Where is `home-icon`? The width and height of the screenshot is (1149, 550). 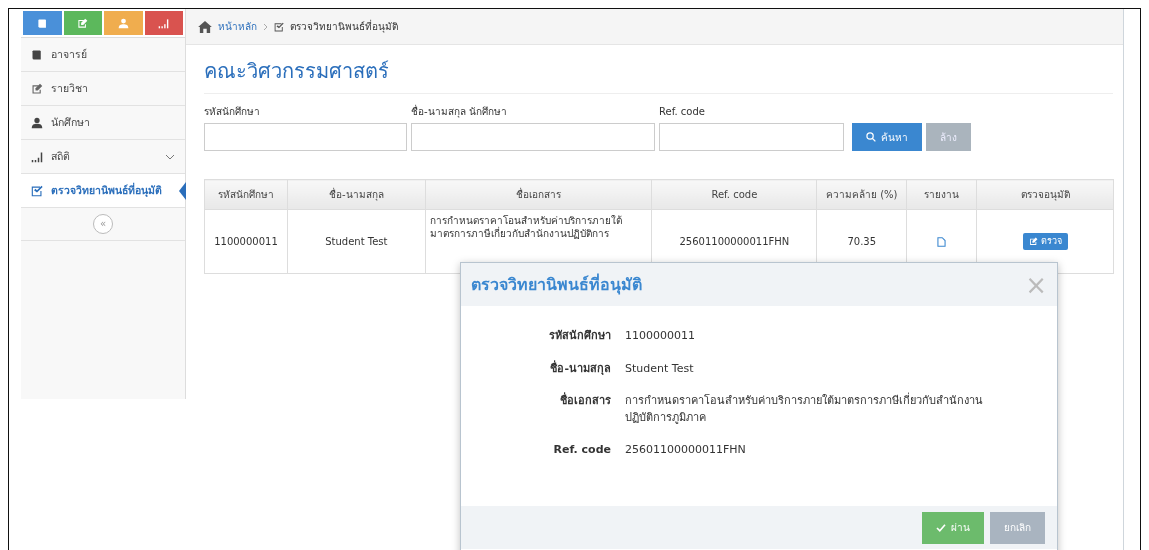
home-icon is located at coordinates (205, 26).